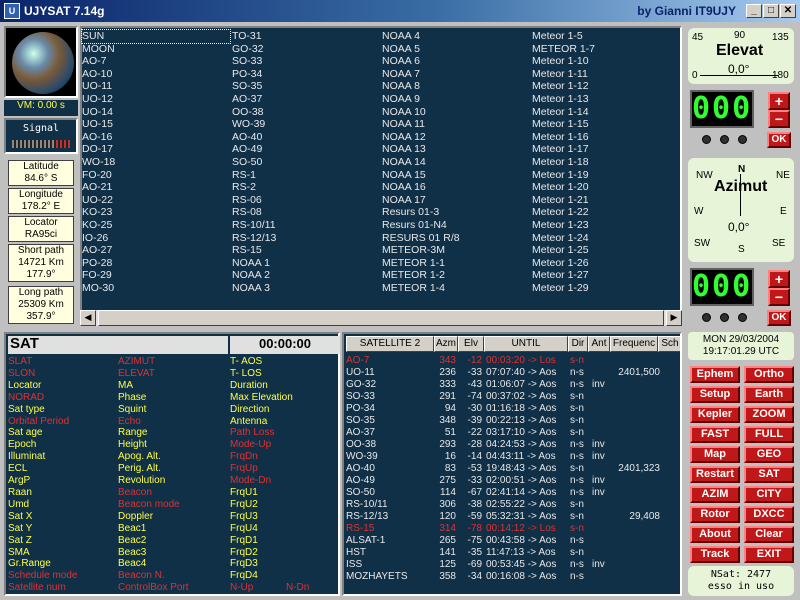 This screenshot has height=600, width=800. I want to click on satellite-list-item: Meteor 1-23, so click(563, 225).